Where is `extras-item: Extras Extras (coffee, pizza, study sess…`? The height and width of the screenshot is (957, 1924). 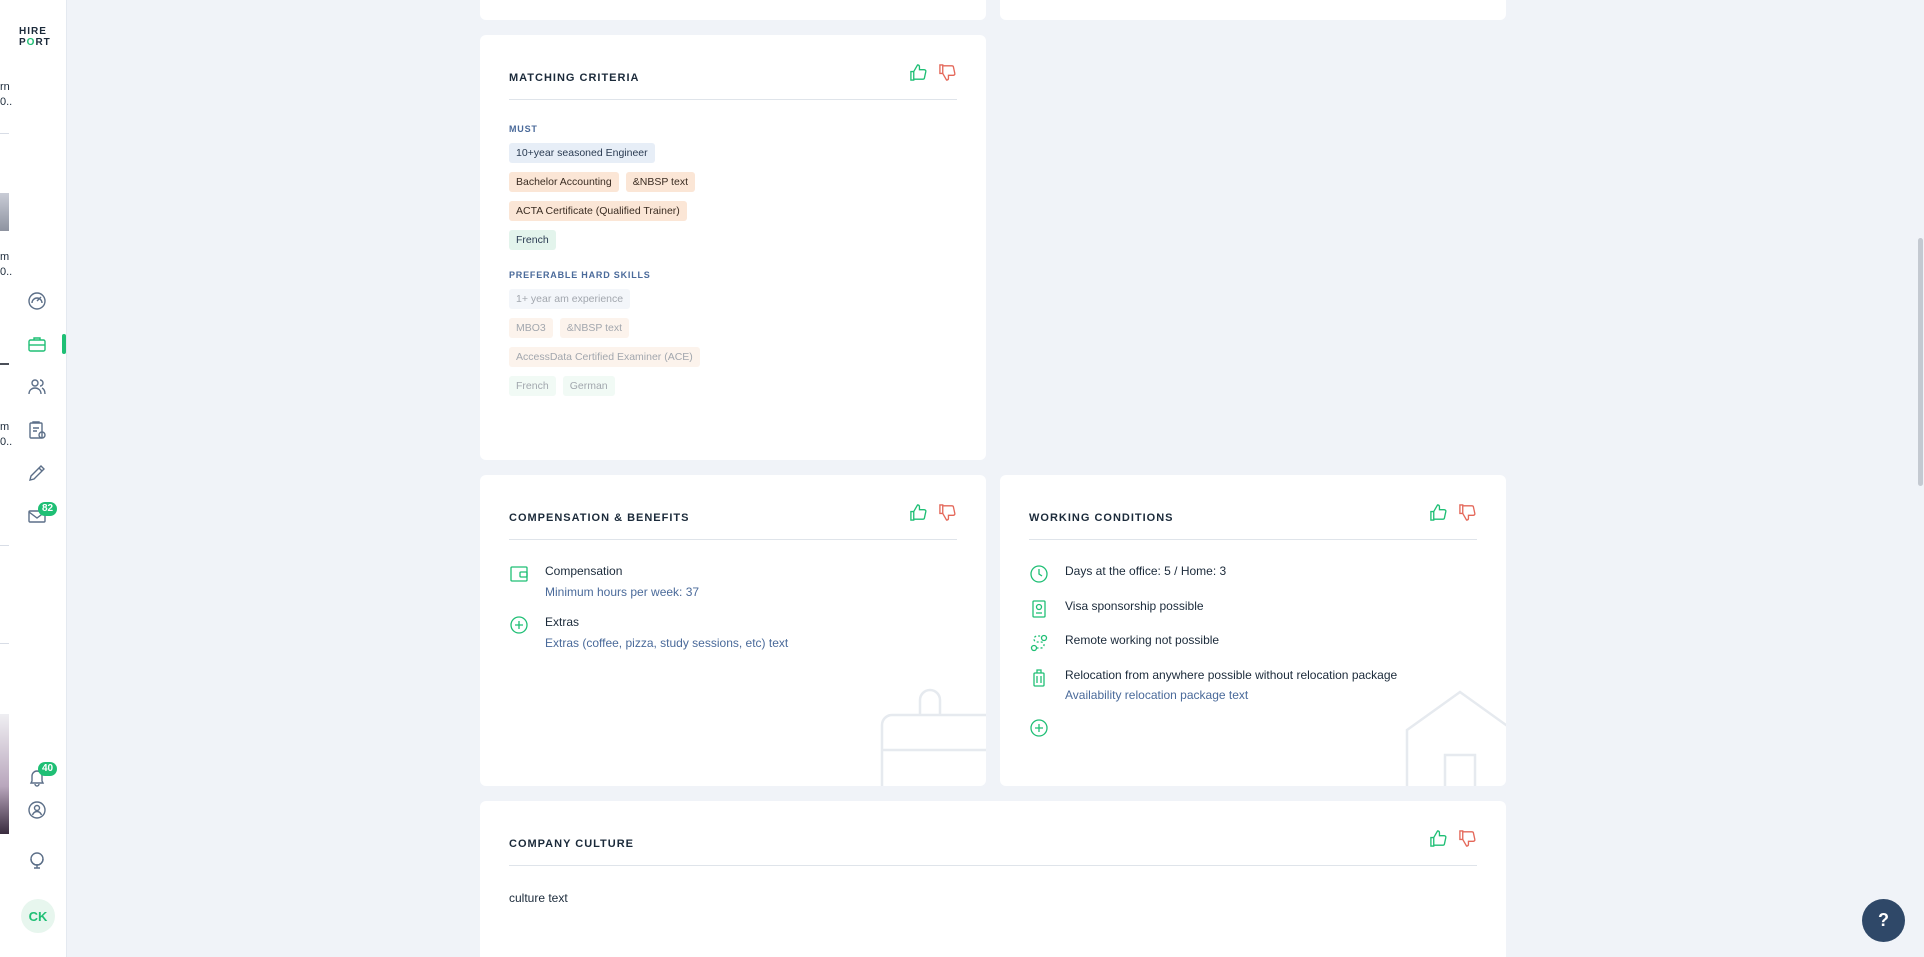 extras-item: Extras Extras (coffee, pizza, study sess… is located at coordinates (648, 633).